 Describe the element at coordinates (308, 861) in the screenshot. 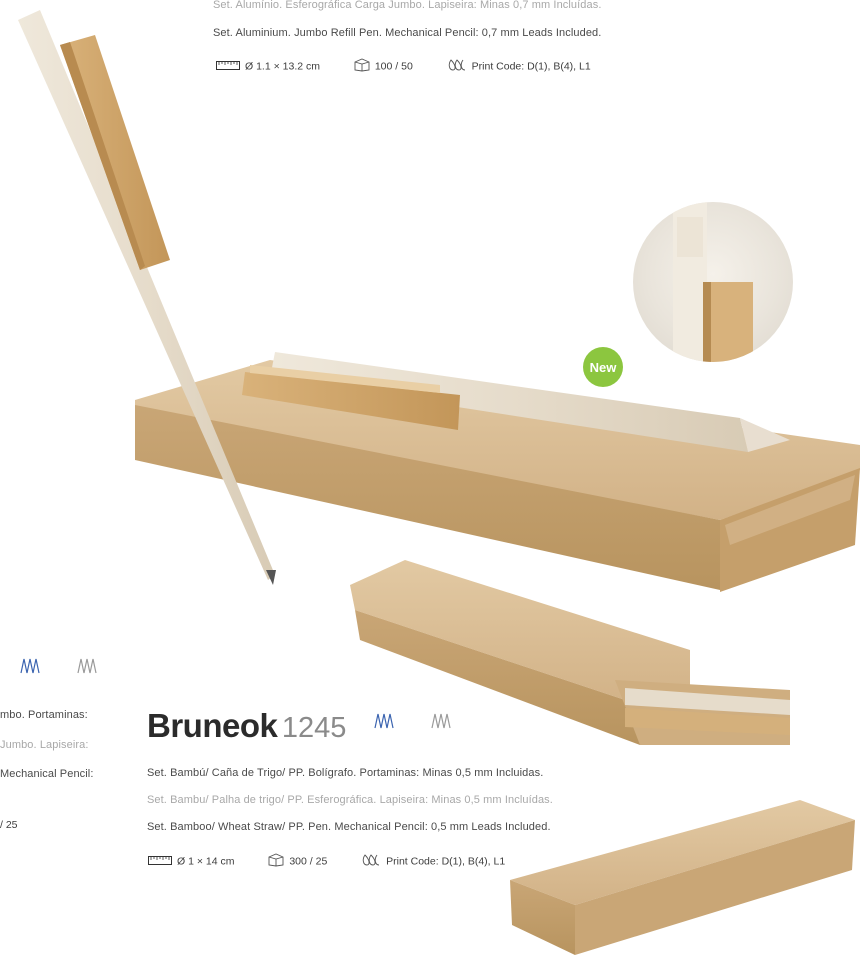

I see `packing-value: 300 / 25` at that location.